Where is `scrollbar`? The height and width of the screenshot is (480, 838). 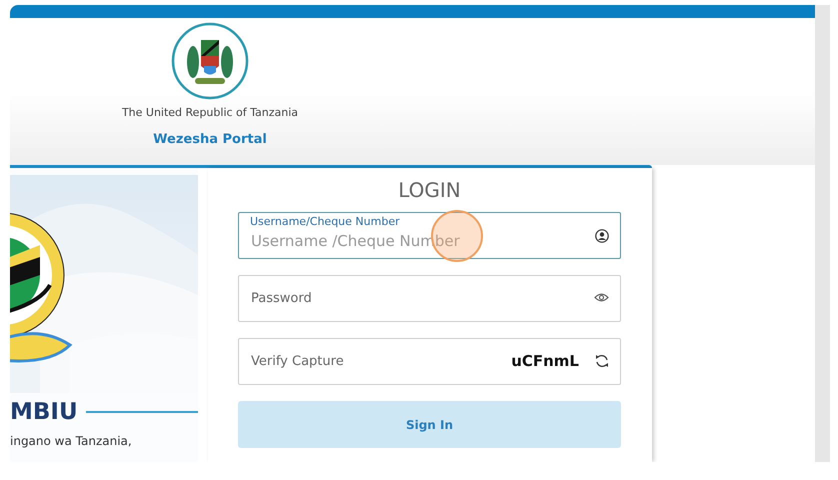 scrollbar is located at coordinates (822, 233).